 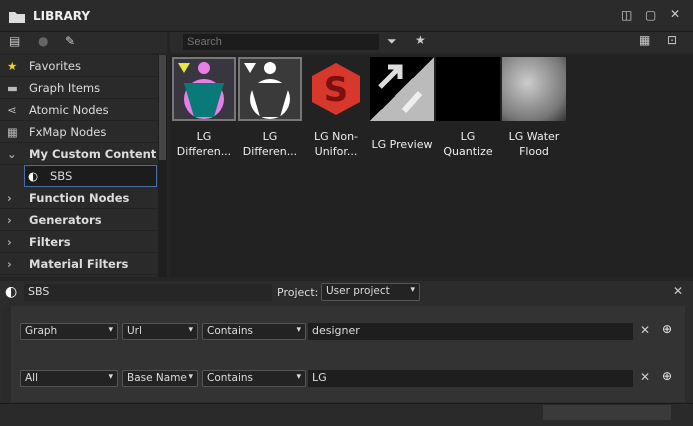 I want to click on tree-item-sbs: ◐ SBS, so click(x=90, y=176).